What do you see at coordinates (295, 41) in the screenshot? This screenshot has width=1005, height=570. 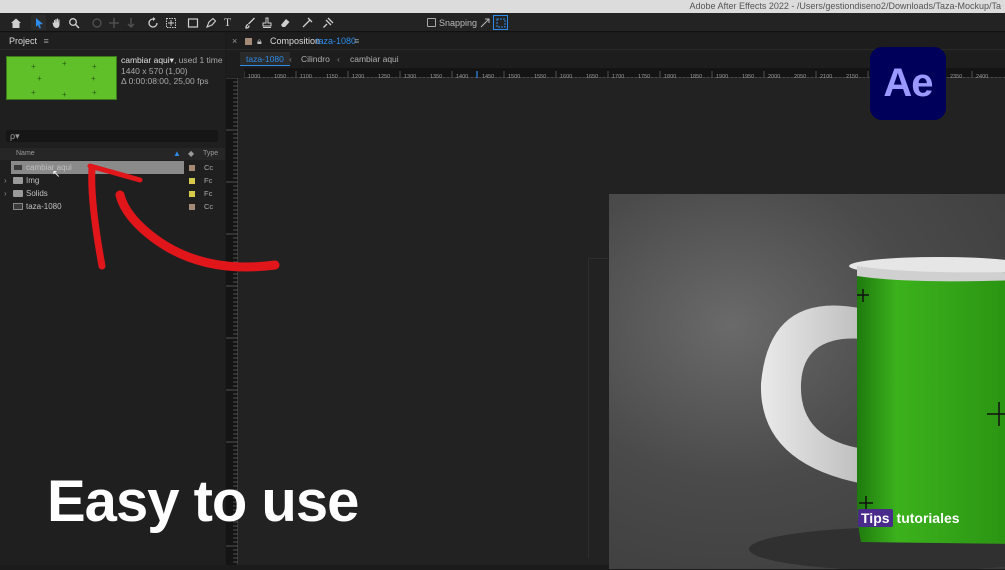 I see `composition-tab-label: Composition` at bounding box center [295, 41].